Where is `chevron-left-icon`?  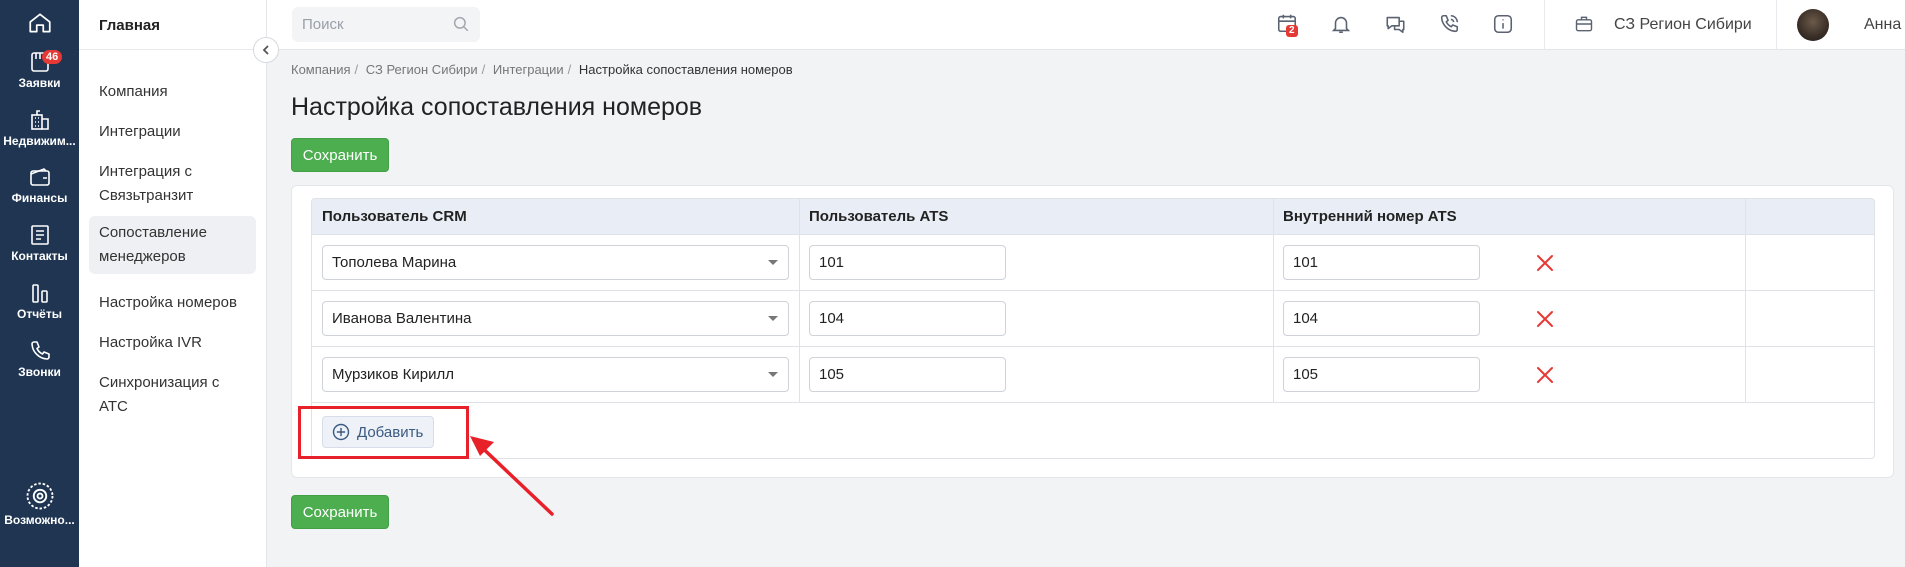
chevron-left-icon is located at coordinates (265, 50).